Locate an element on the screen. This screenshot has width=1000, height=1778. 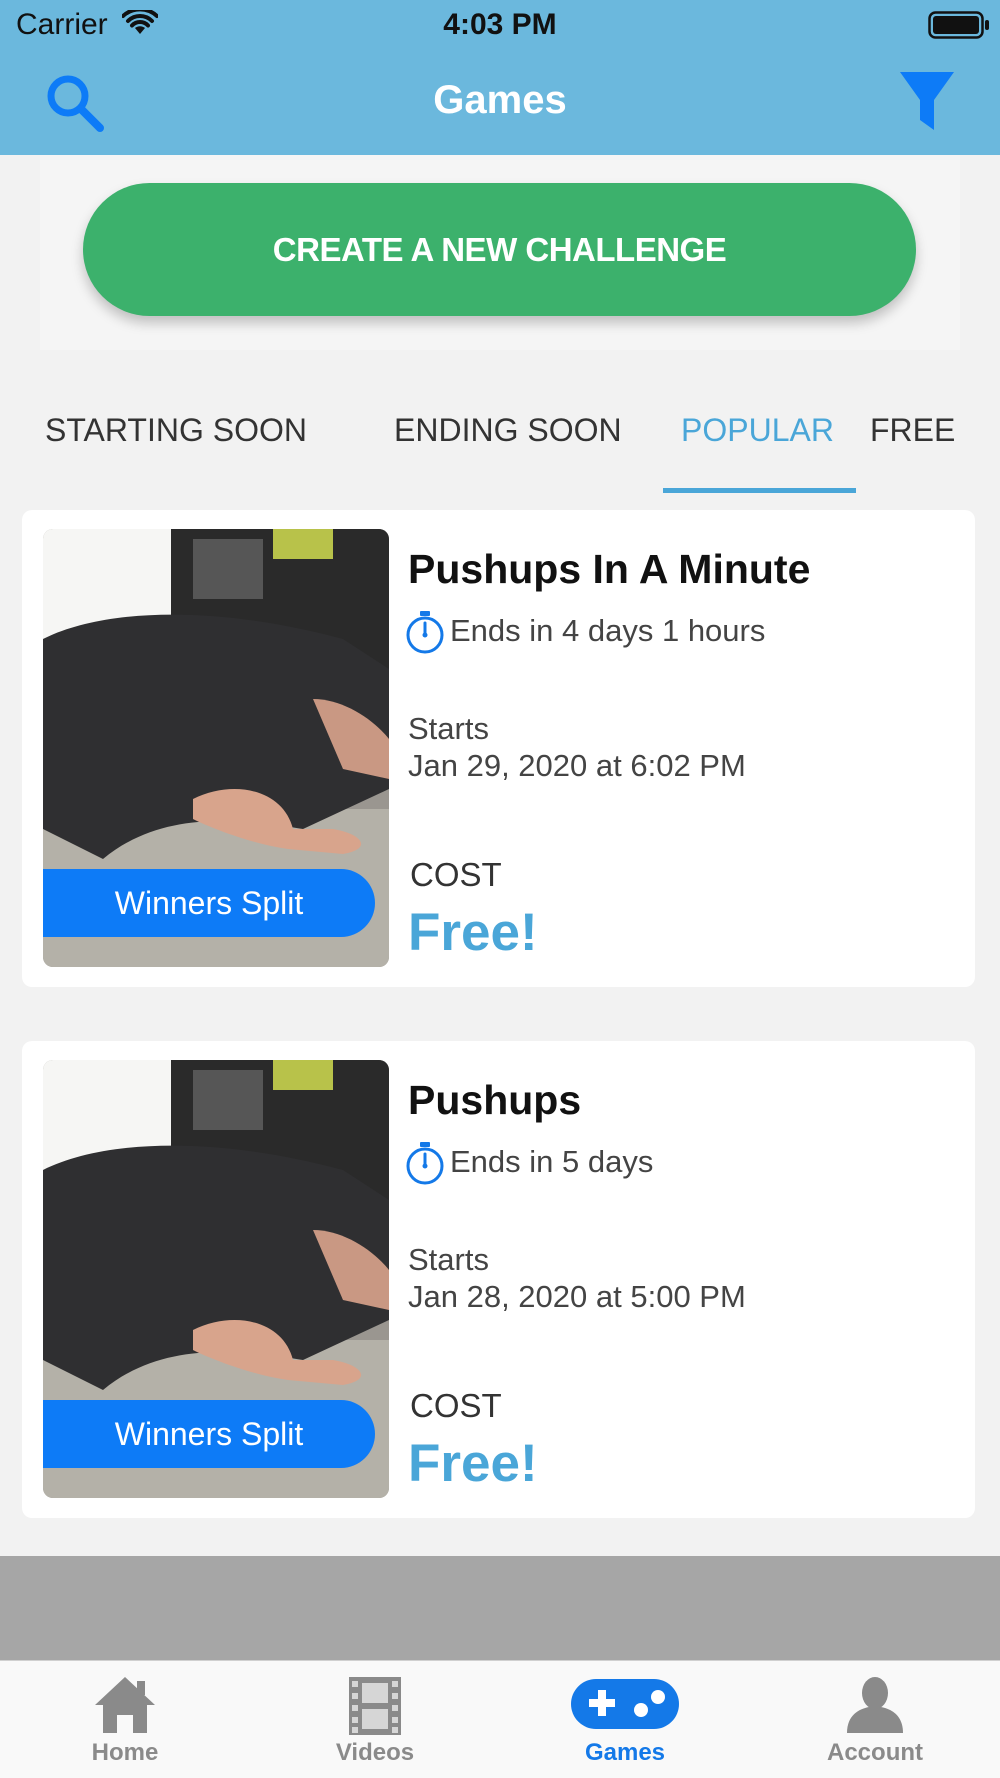
home-icon is located at coordinates (125, 1705).